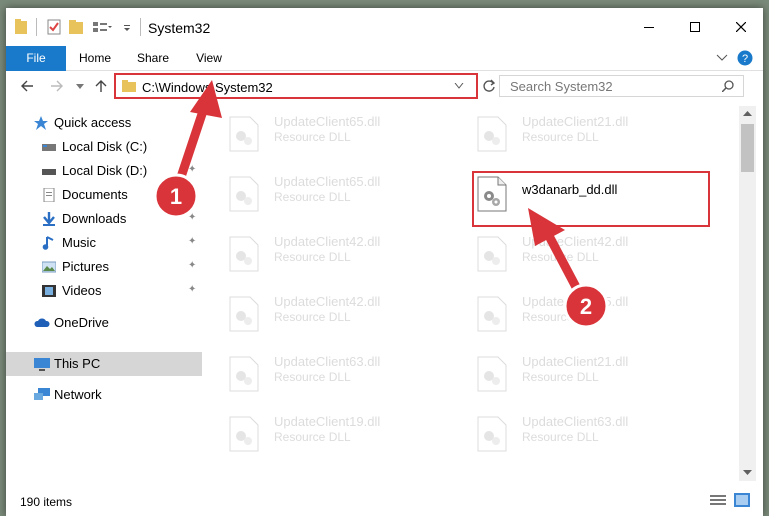 The height and width of the screenshot is (516, 769). I want to click on help-icon: ?, so click(745, 58).